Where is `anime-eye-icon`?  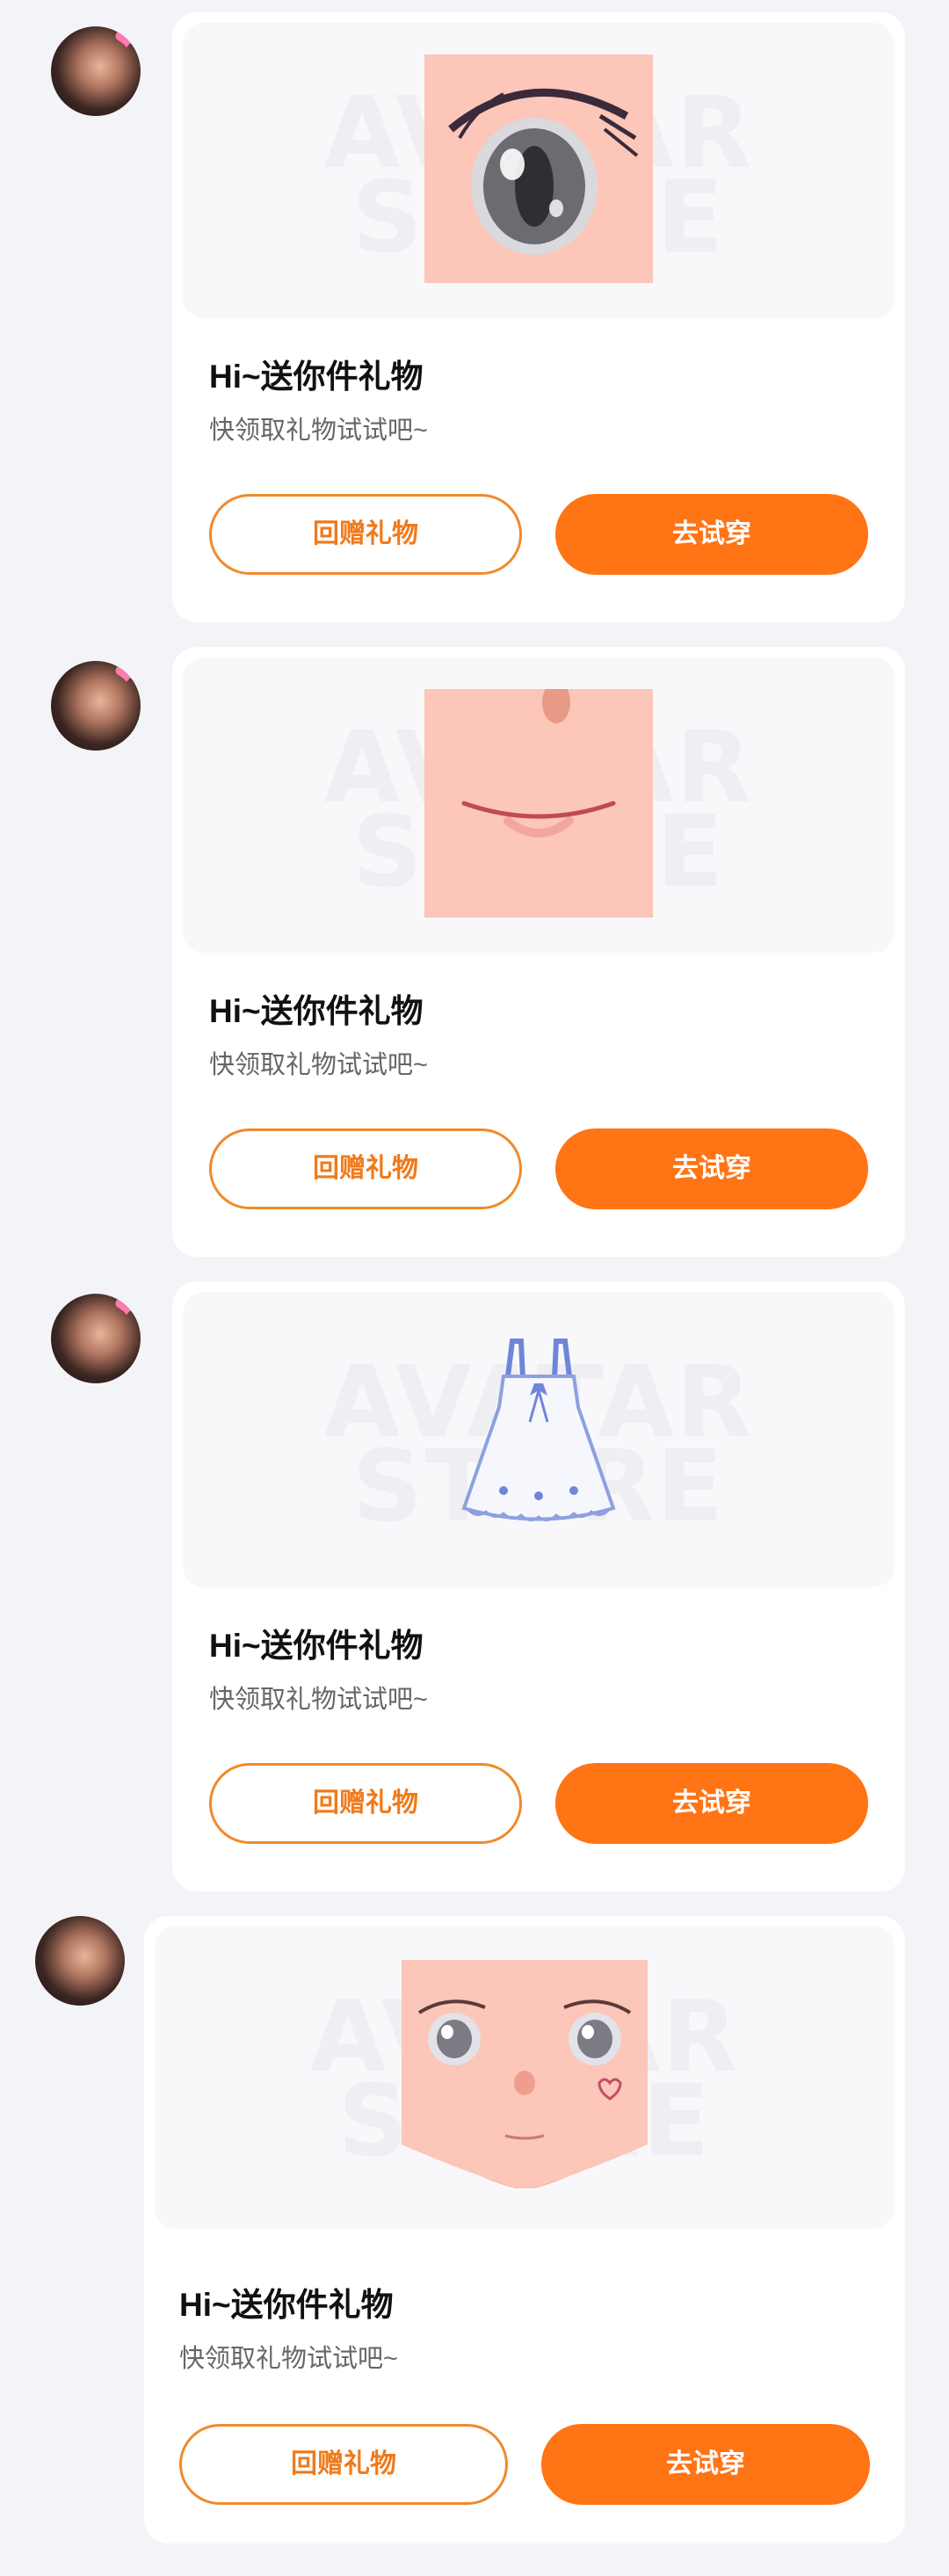 anime-eye-icon is located at coordinates (538, 168).